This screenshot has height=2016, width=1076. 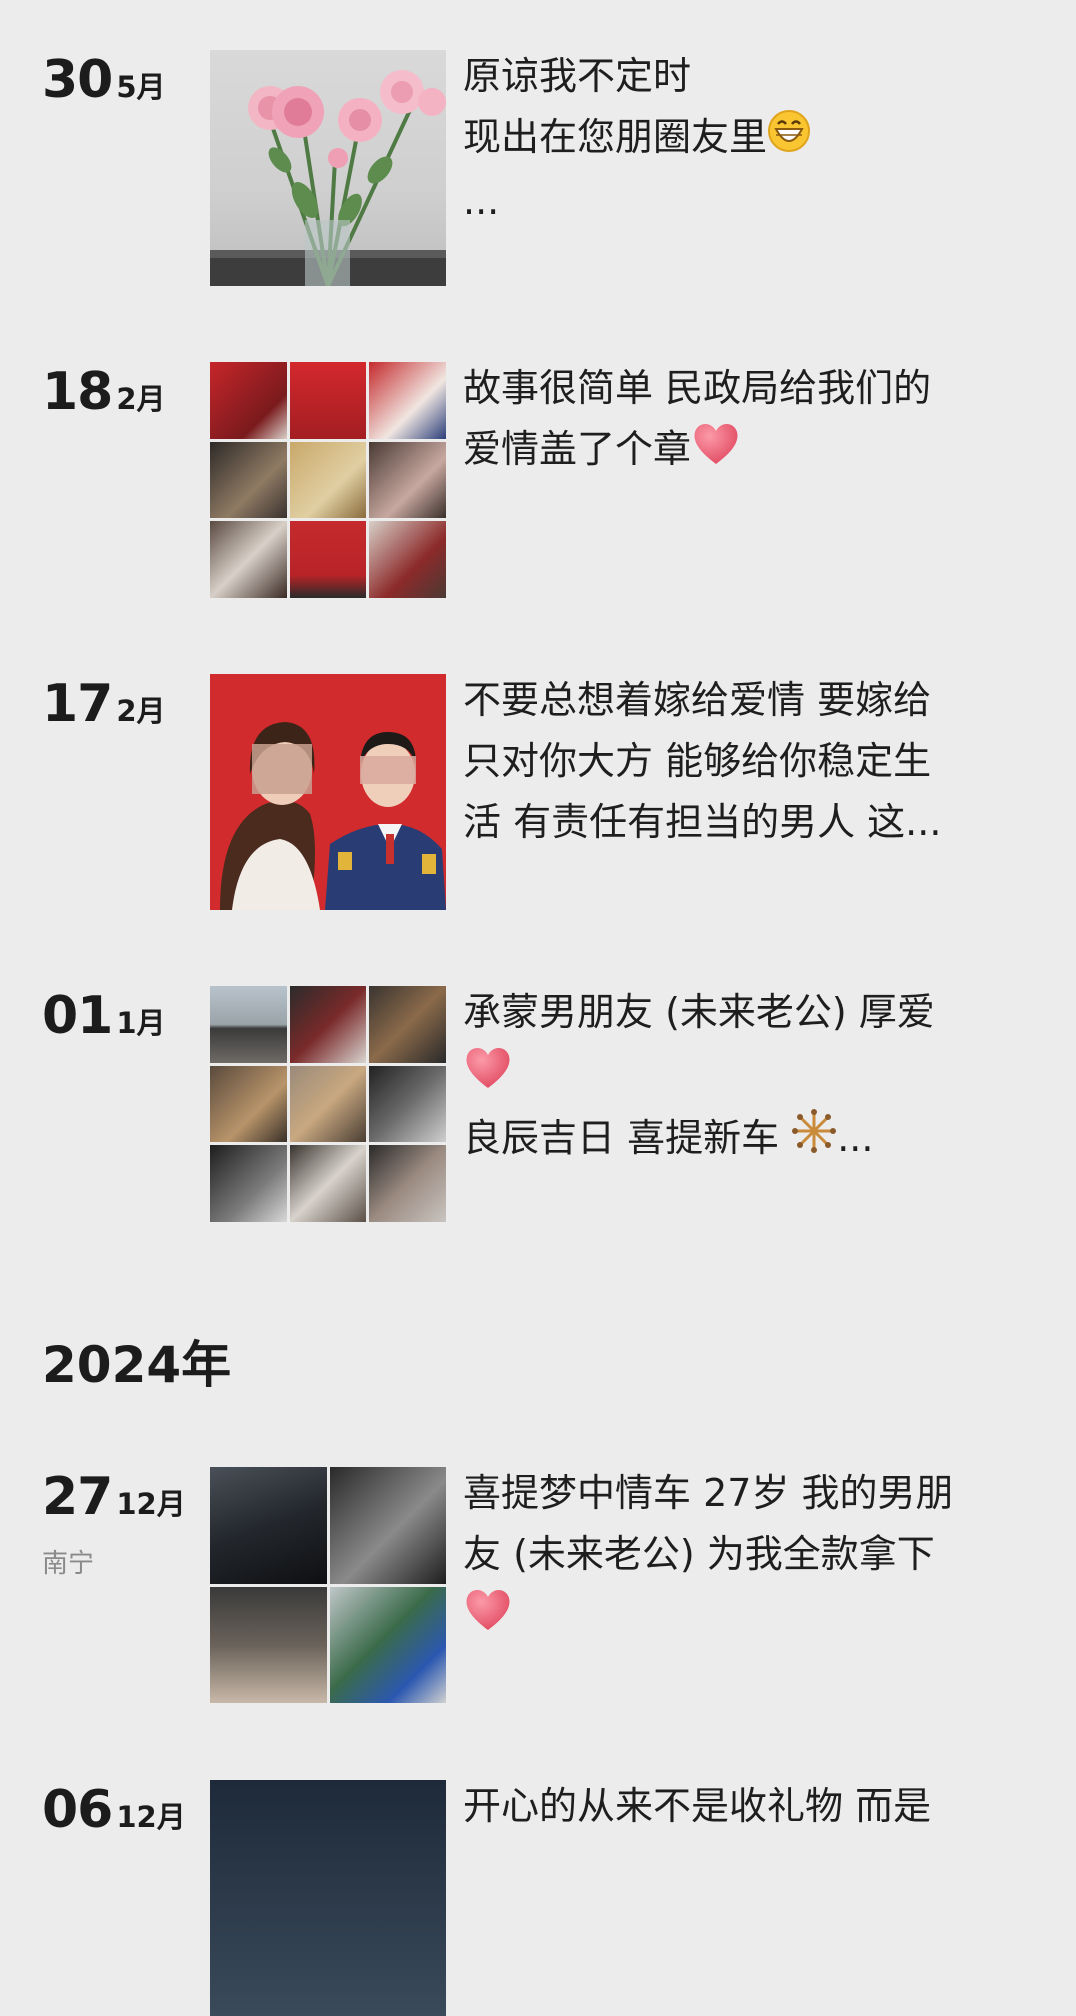 What do you see at coordinates (68, 1561) in the screenshot?
I see `post-location: 南宁` at bounding box center [68, 1561].